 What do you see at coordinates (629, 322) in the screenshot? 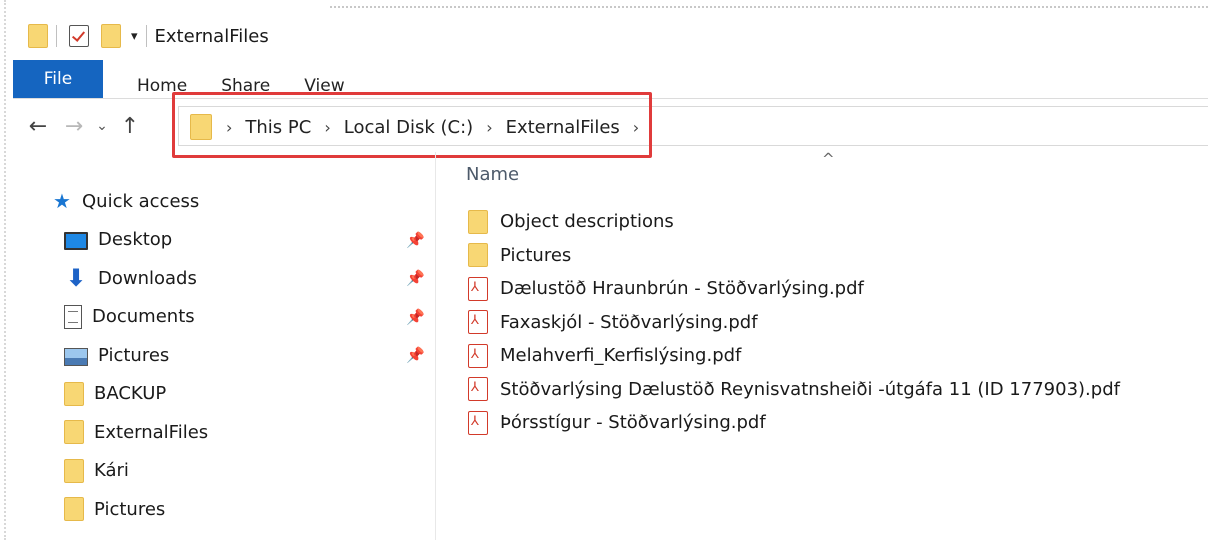
I see `file-name: Faxaskjól - Stöðvarlýsing.pdf` at bounding box center [629, 322].